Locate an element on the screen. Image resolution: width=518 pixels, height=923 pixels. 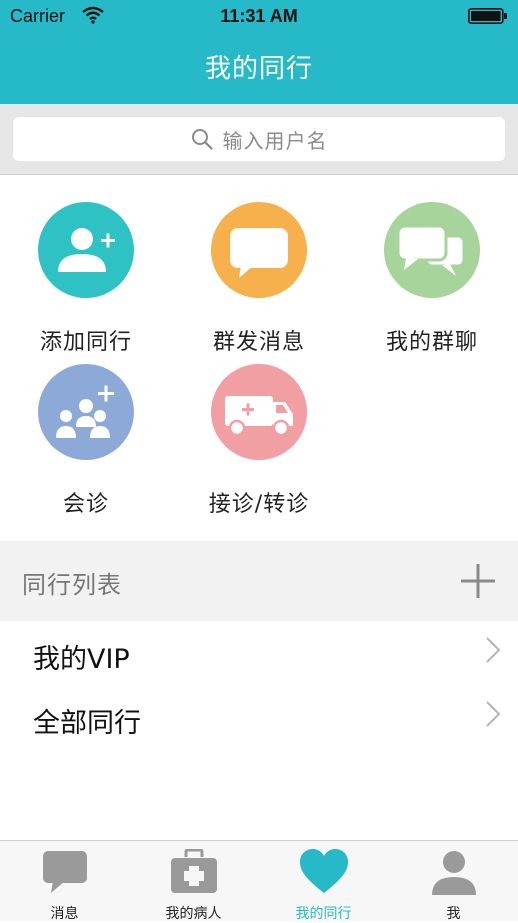
consultation-action: 会诊 is located at coordinates (86, 441).